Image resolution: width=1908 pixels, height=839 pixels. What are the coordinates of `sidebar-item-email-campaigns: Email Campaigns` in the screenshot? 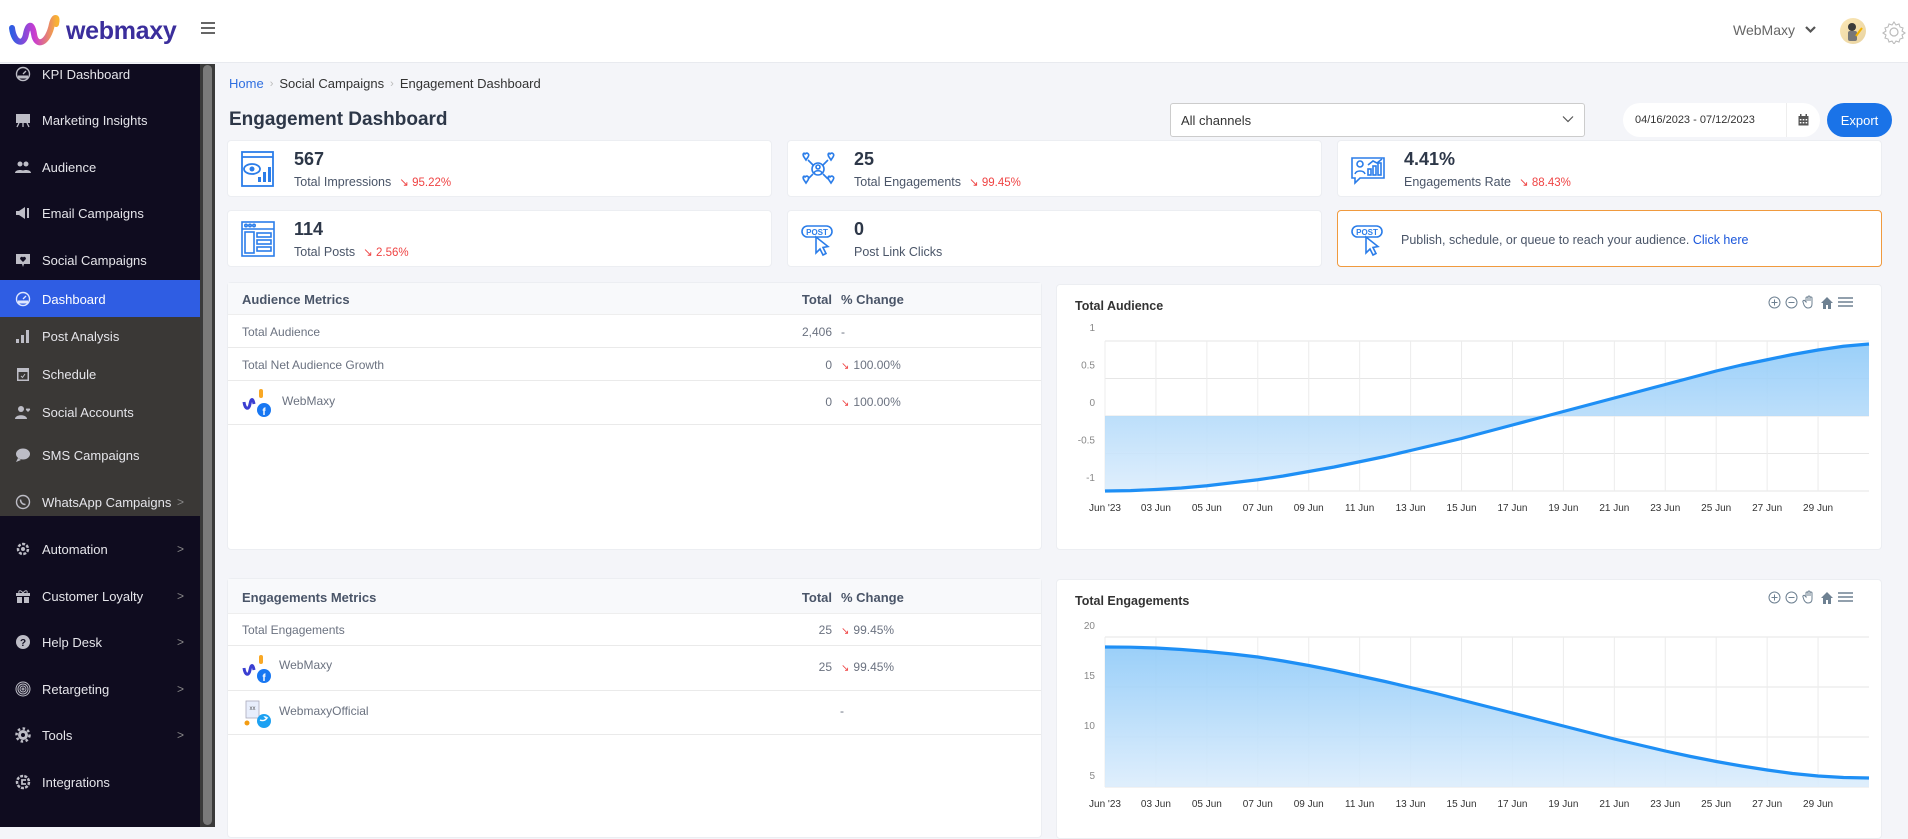 It's located at (100, 213).